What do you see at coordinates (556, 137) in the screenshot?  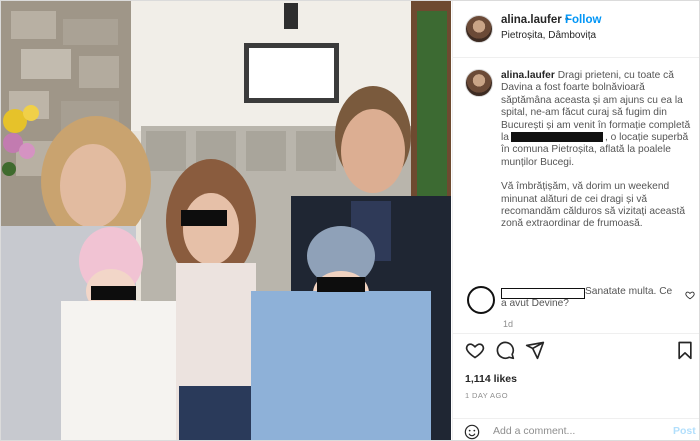 I see `redacted-location-bar` at bounding box center [556, 137].